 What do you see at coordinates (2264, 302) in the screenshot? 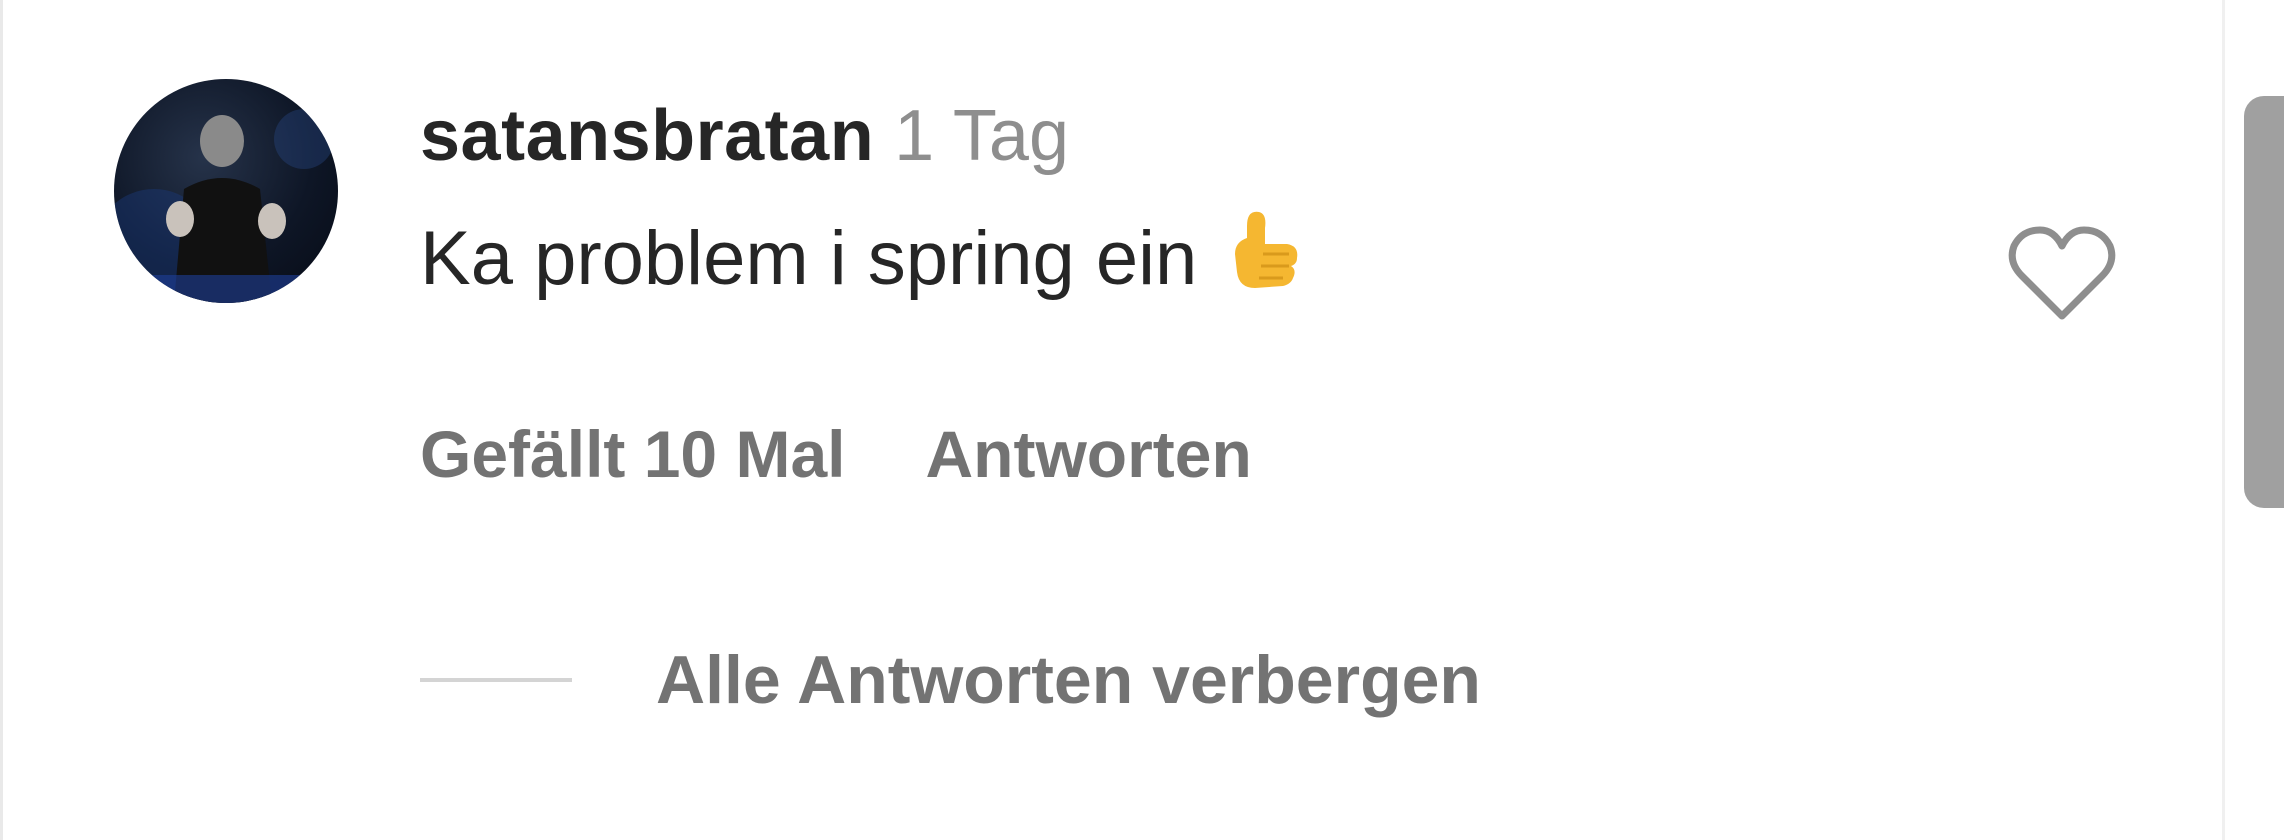
I see `scrollbar-thumb` at bounding box center [2264, 302].